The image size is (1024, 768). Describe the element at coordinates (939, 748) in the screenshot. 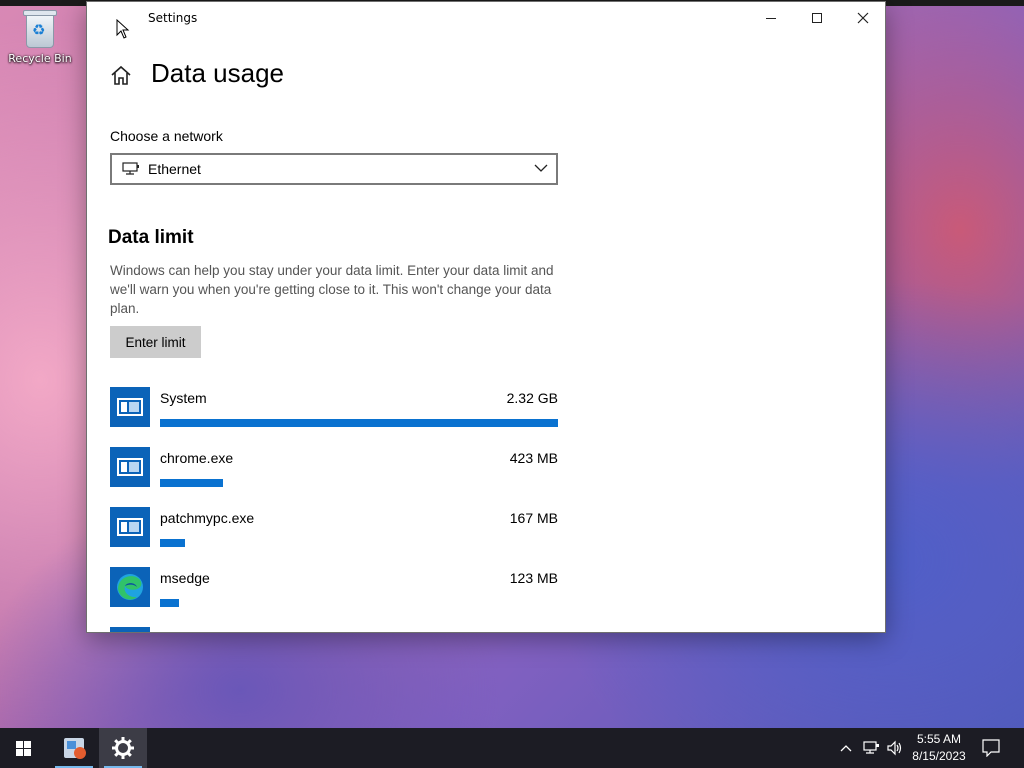

I see `taskbar-clock: 5:55 AM 8/15/2023` at that location.